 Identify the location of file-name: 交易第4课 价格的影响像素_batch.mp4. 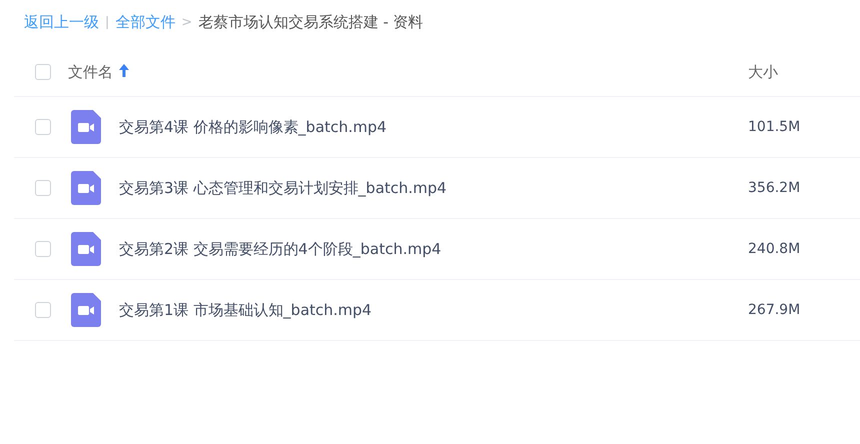
(253, 127).